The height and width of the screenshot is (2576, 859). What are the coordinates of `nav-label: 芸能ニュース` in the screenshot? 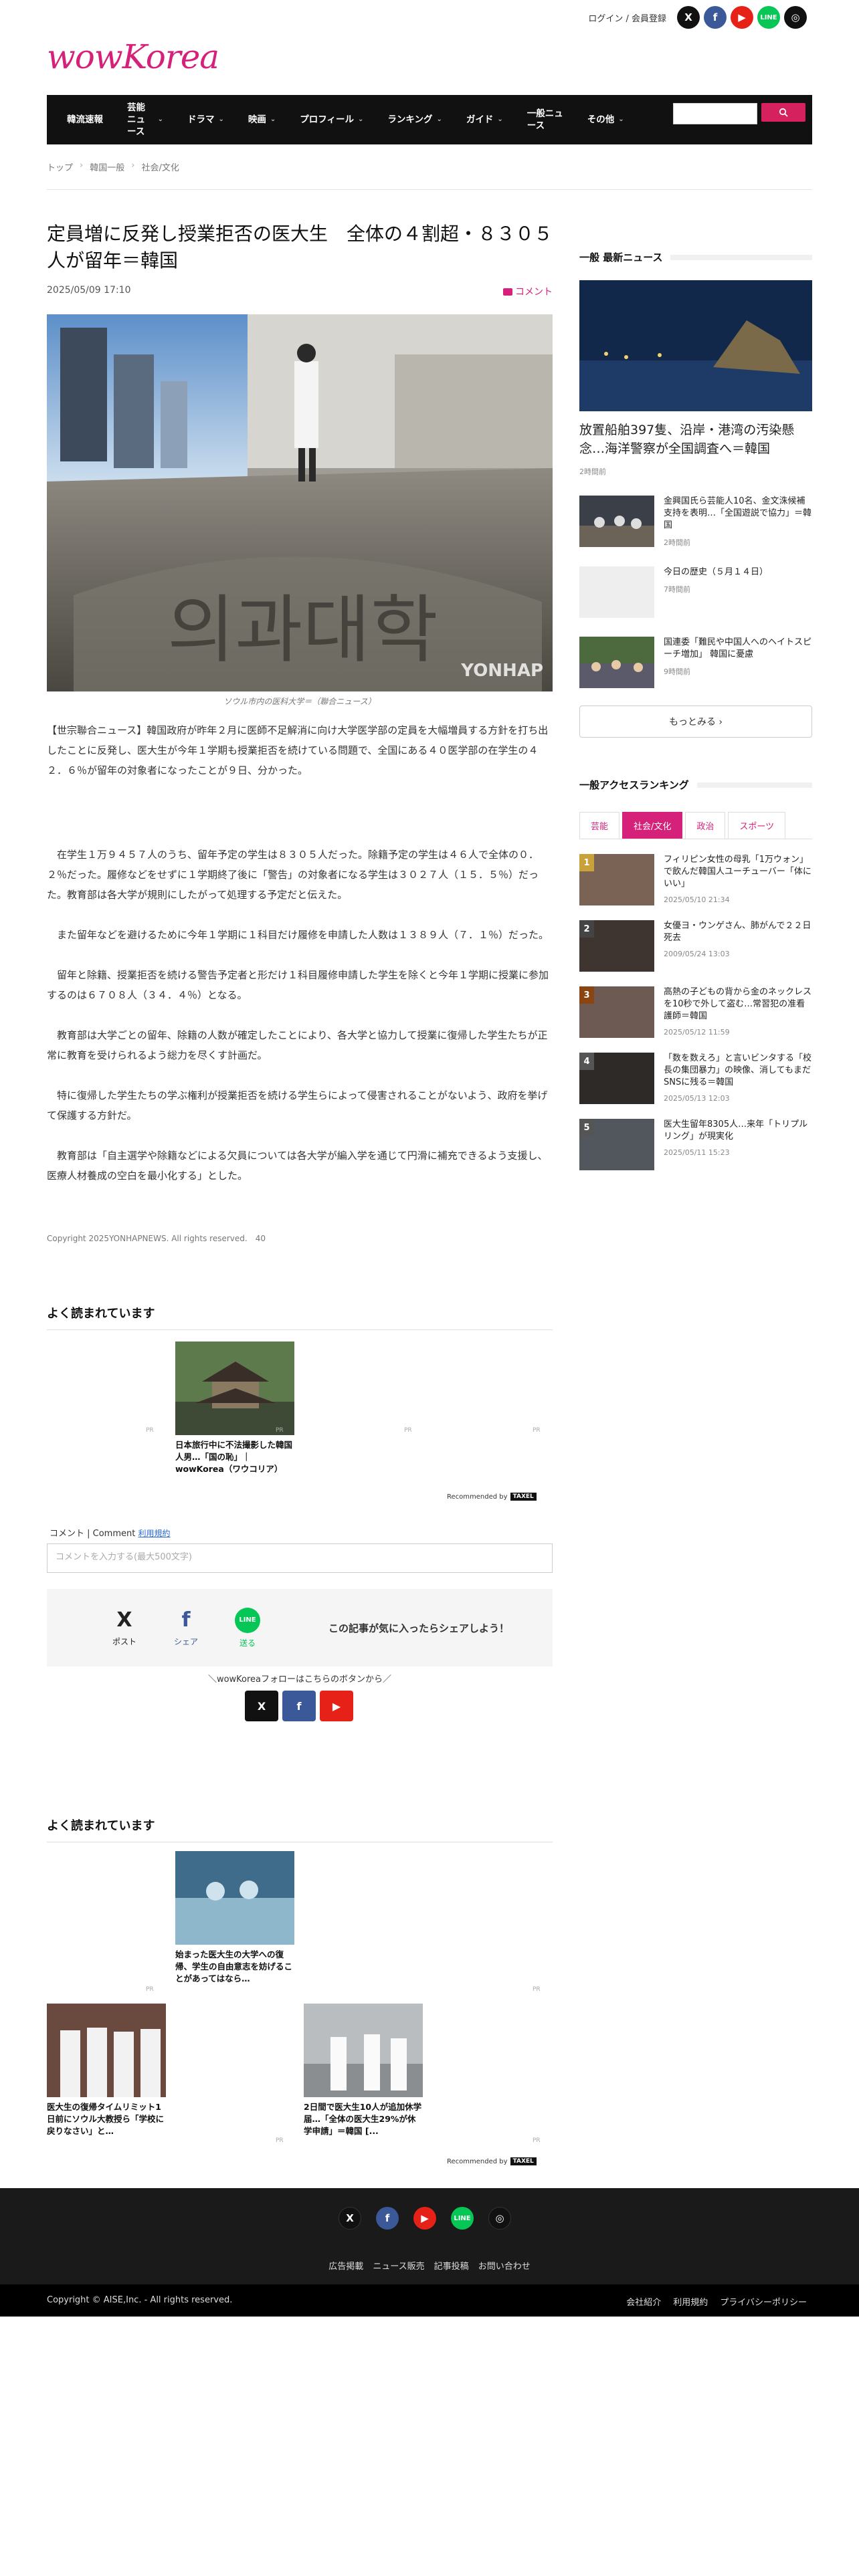 It's located at (136, 119).